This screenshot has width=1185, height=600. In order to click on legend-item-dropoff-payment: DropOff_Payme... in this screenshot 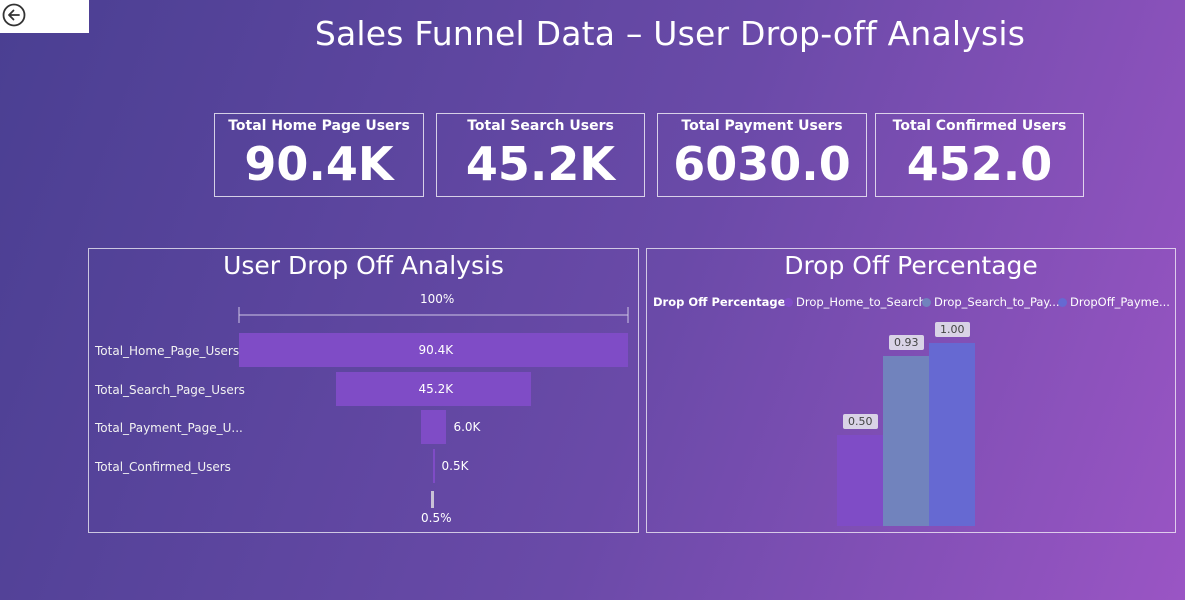, I will do `click(1114, 302)`.